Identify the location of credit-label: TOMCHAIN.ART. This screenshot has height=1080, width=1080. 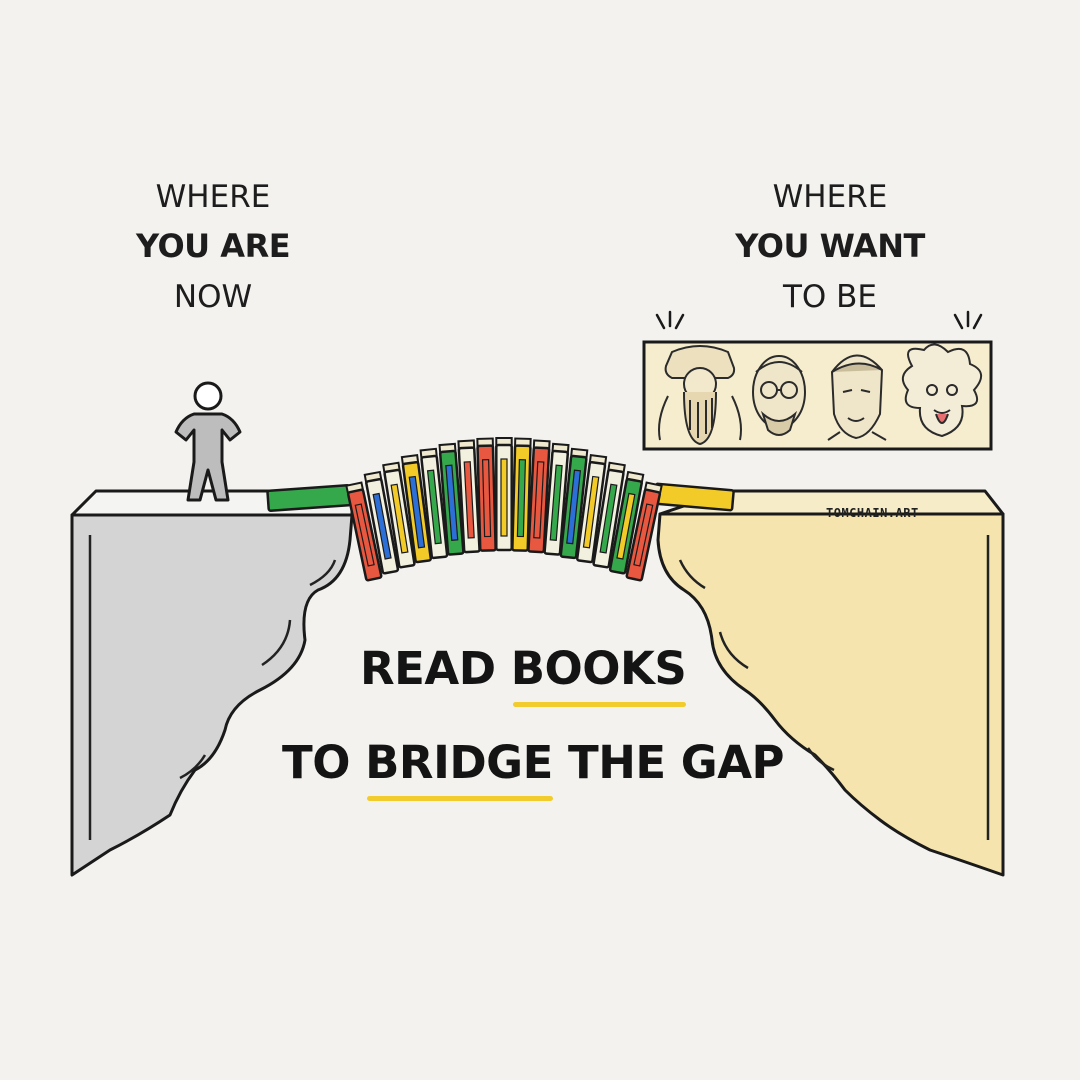
(872, 513).